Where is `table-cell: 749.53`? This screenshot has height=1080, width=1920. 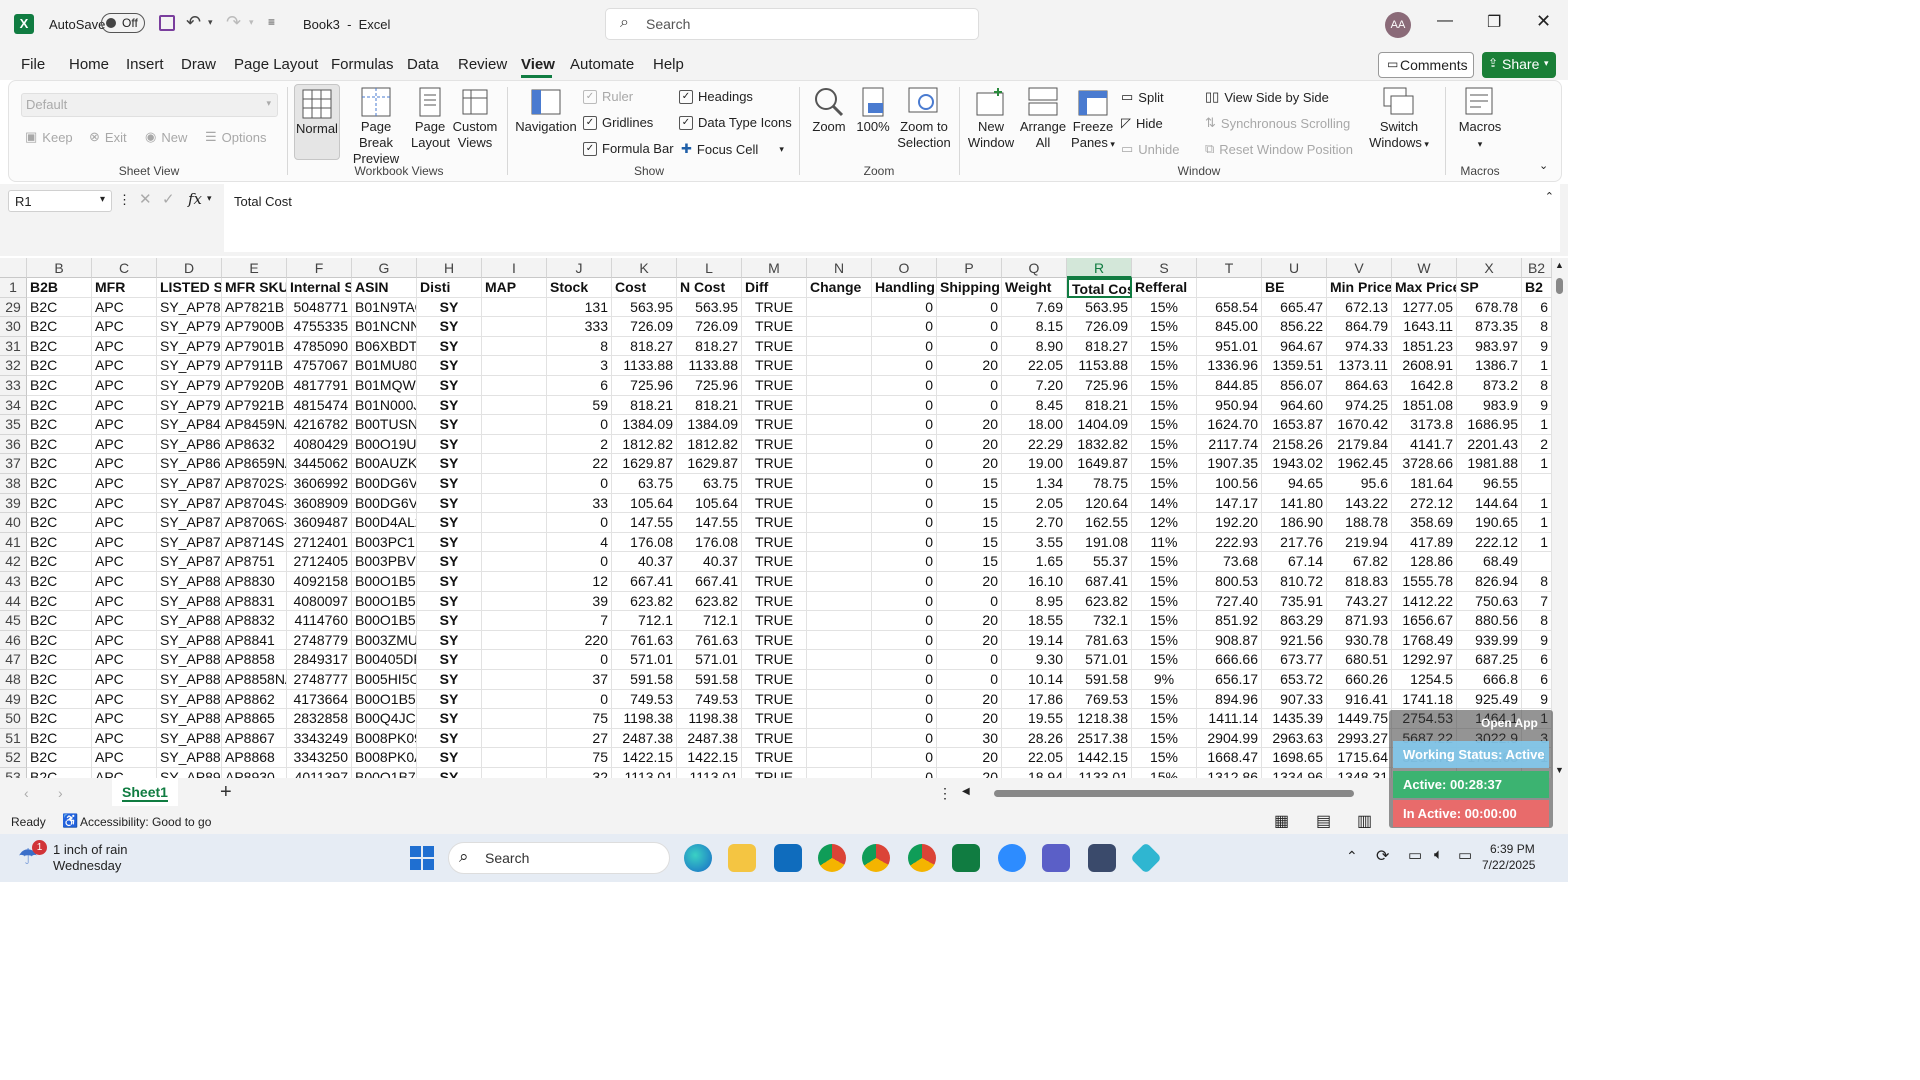
table-cell: 749.53 is located at coordinates (644, 699).